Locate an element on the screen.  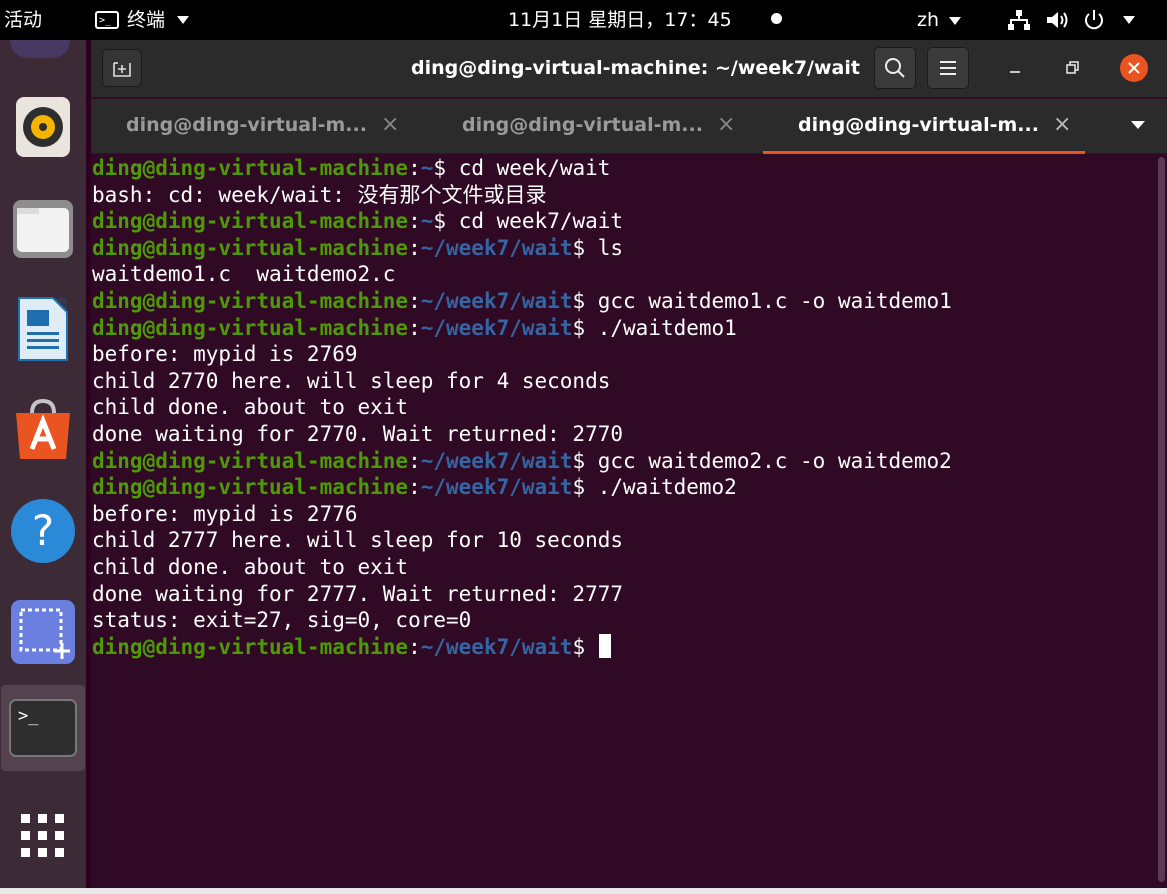
activities-button: 活动 is located at coordinates (23, 20).